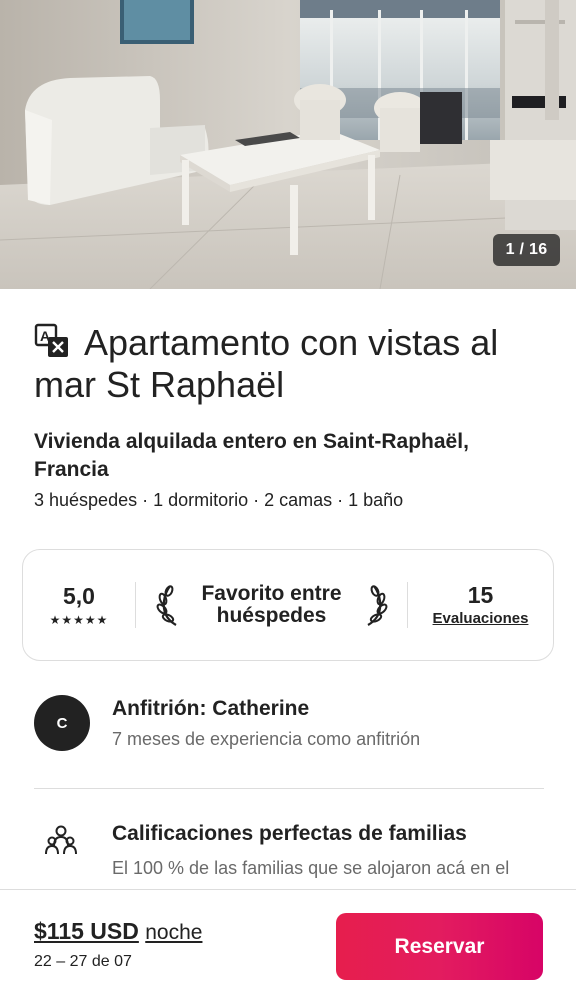 The height and width of the screenshot is (993, 576). Describe the element at coordinates (166, 605) in the screenshot. I see `laurel-left-icon` at that location.